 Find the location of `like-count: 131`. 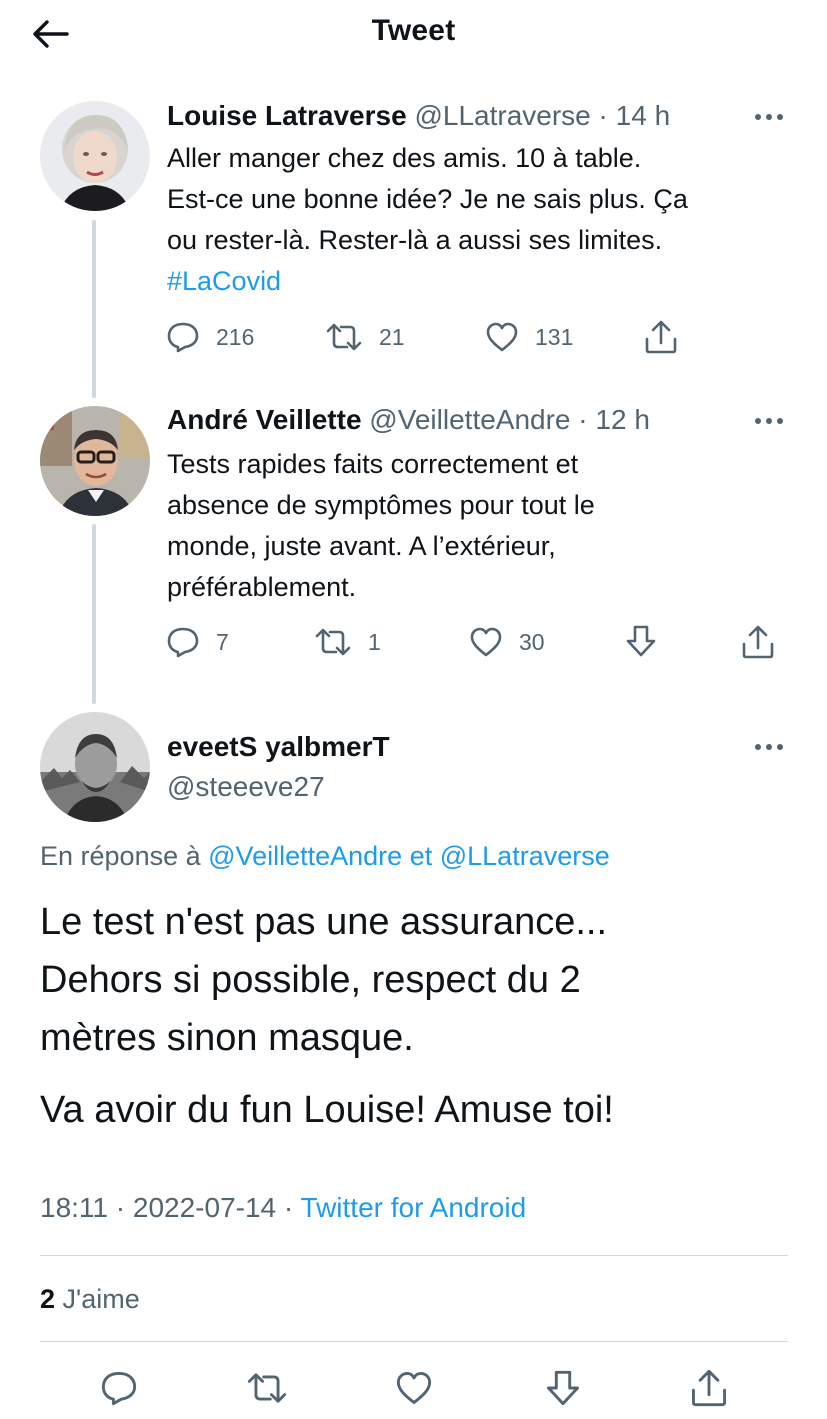

like-count: 131 is located at coordinates (554, 336).